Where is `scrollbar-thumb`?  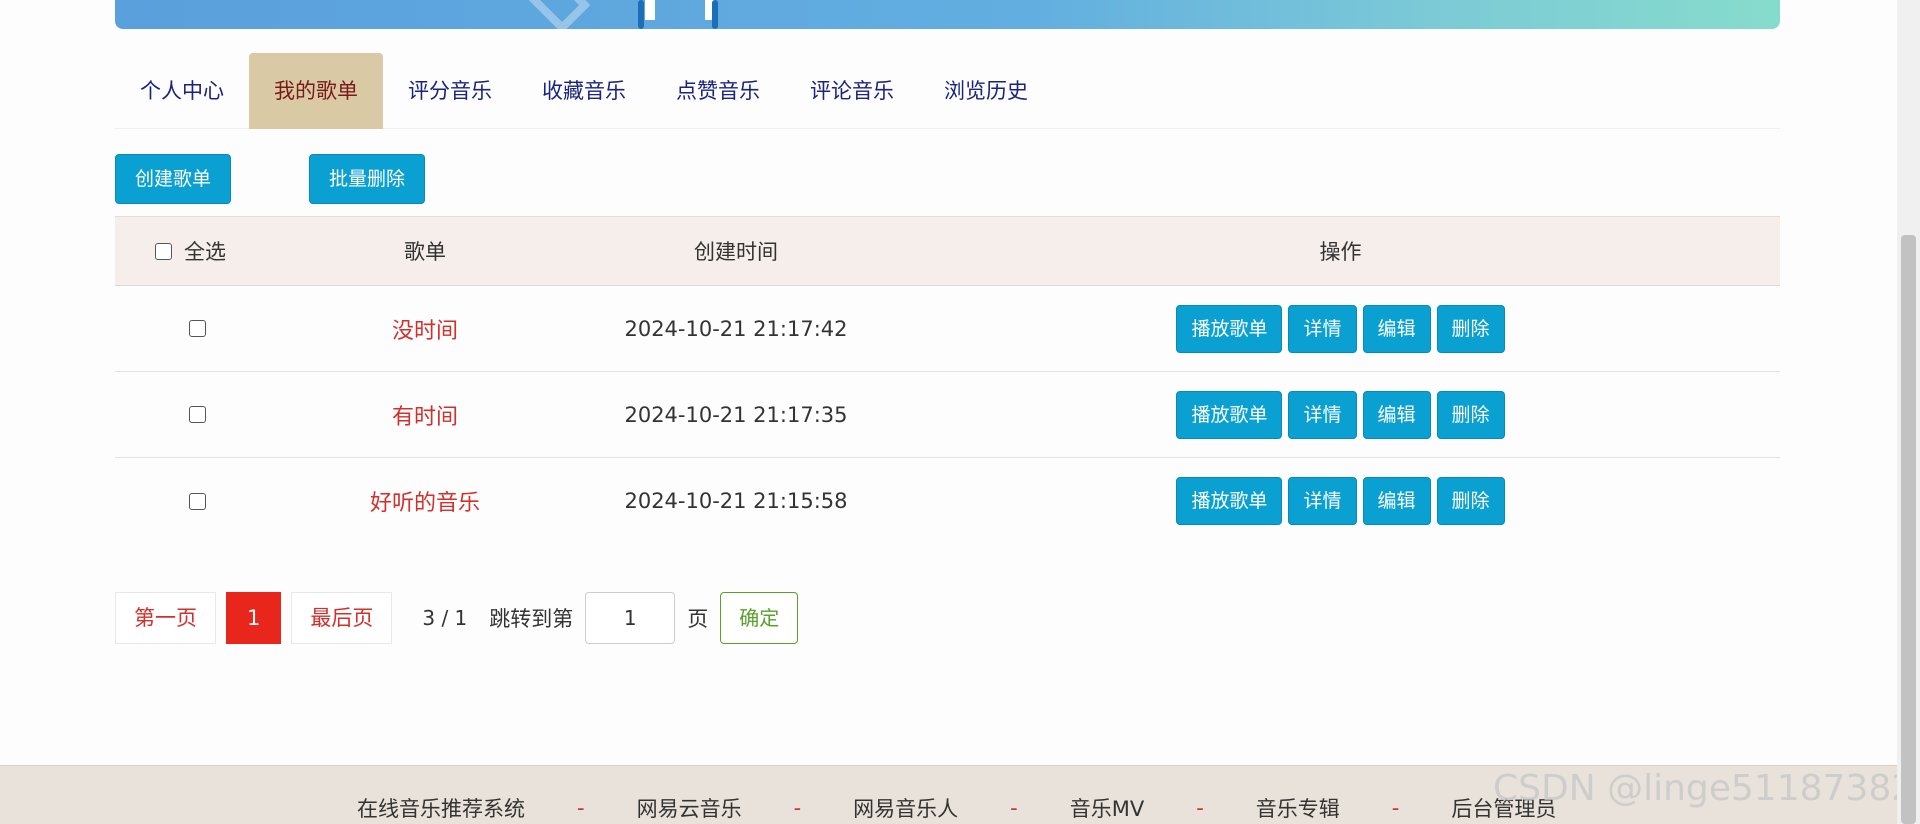
scrollbar-thumb is located at coordinates (1908, 529).